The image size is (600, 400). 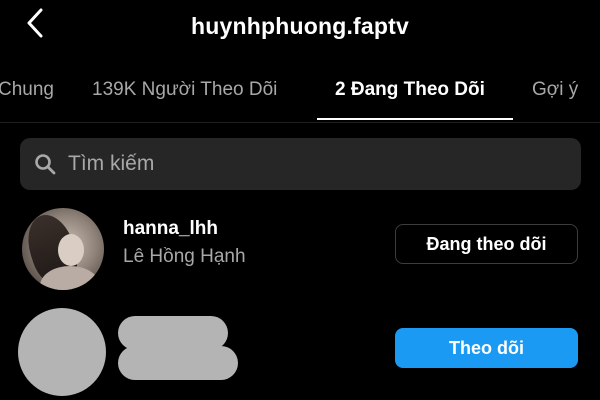 I want to click on tab-following: 2 Đang Theo Dõi, so click(x=410, y=90).